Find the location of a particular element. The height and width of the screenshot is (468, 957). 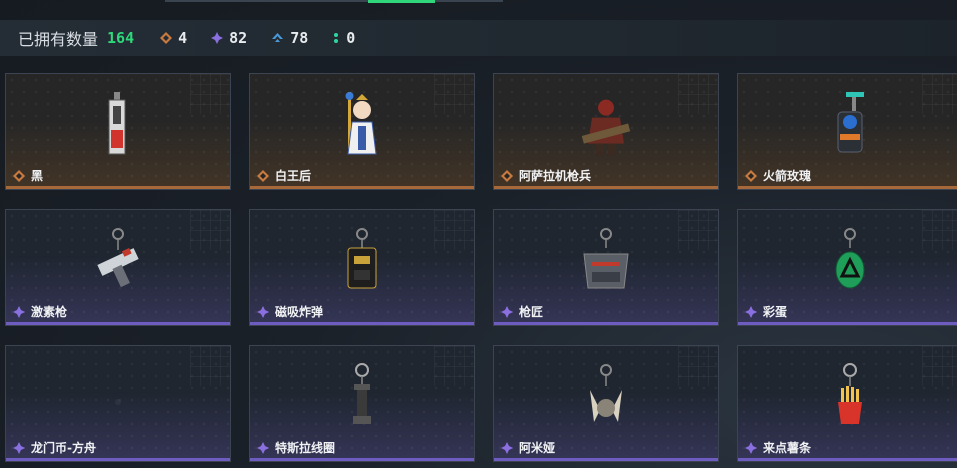

item-name: 来点薯条 is located at coordinates (787, 448).